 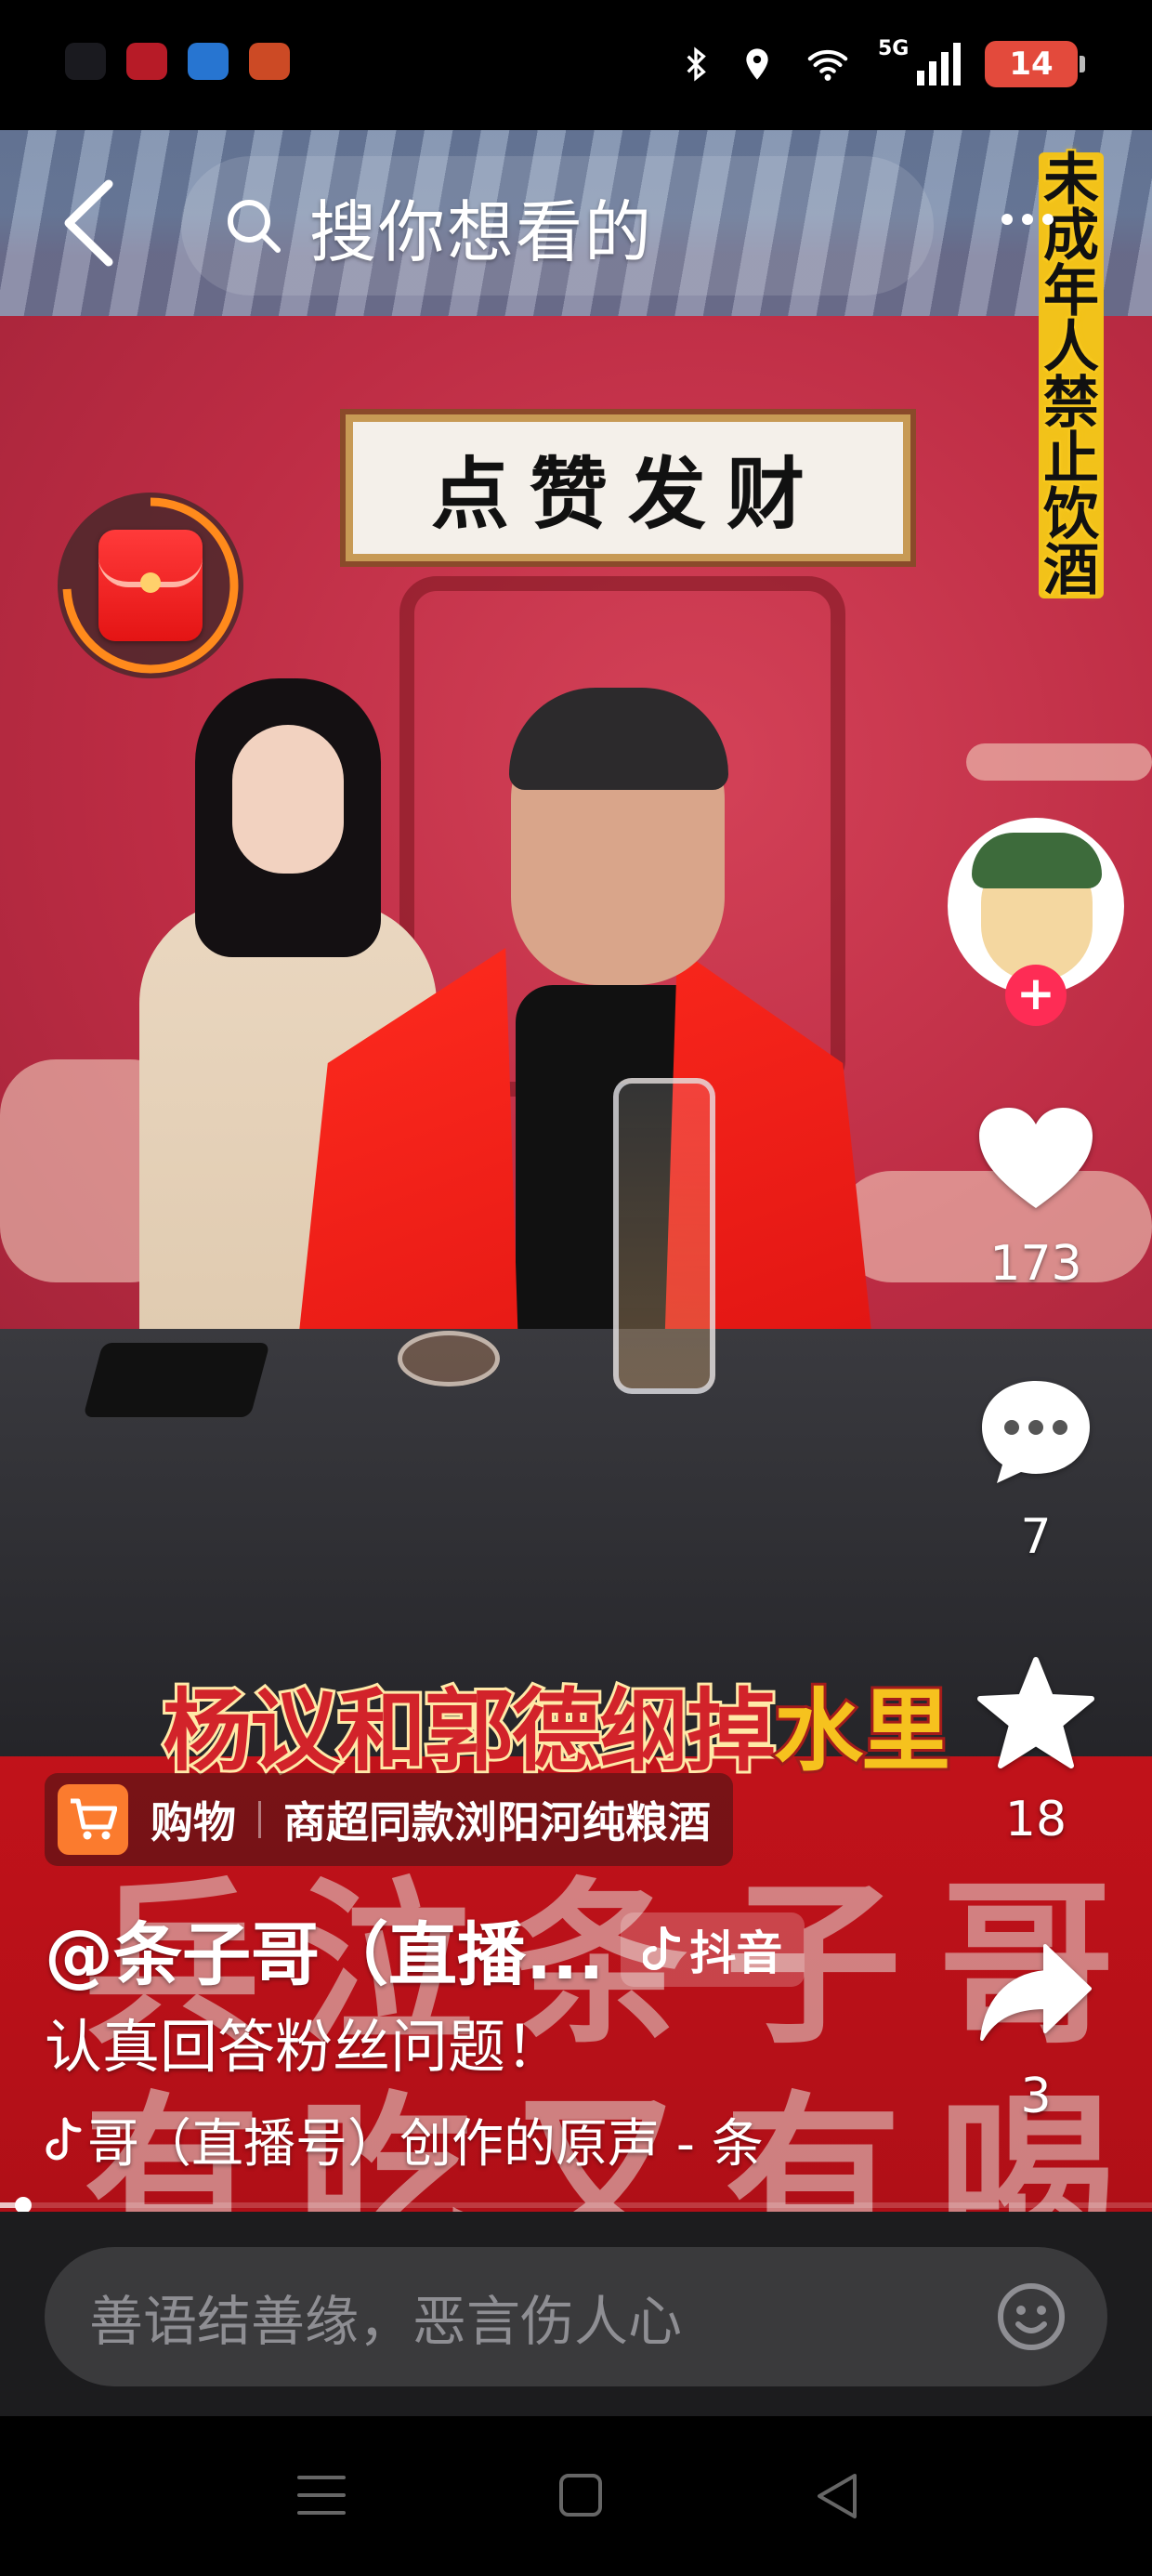 I want to click on app-notification-1-icon, so click(x=85, y=61).